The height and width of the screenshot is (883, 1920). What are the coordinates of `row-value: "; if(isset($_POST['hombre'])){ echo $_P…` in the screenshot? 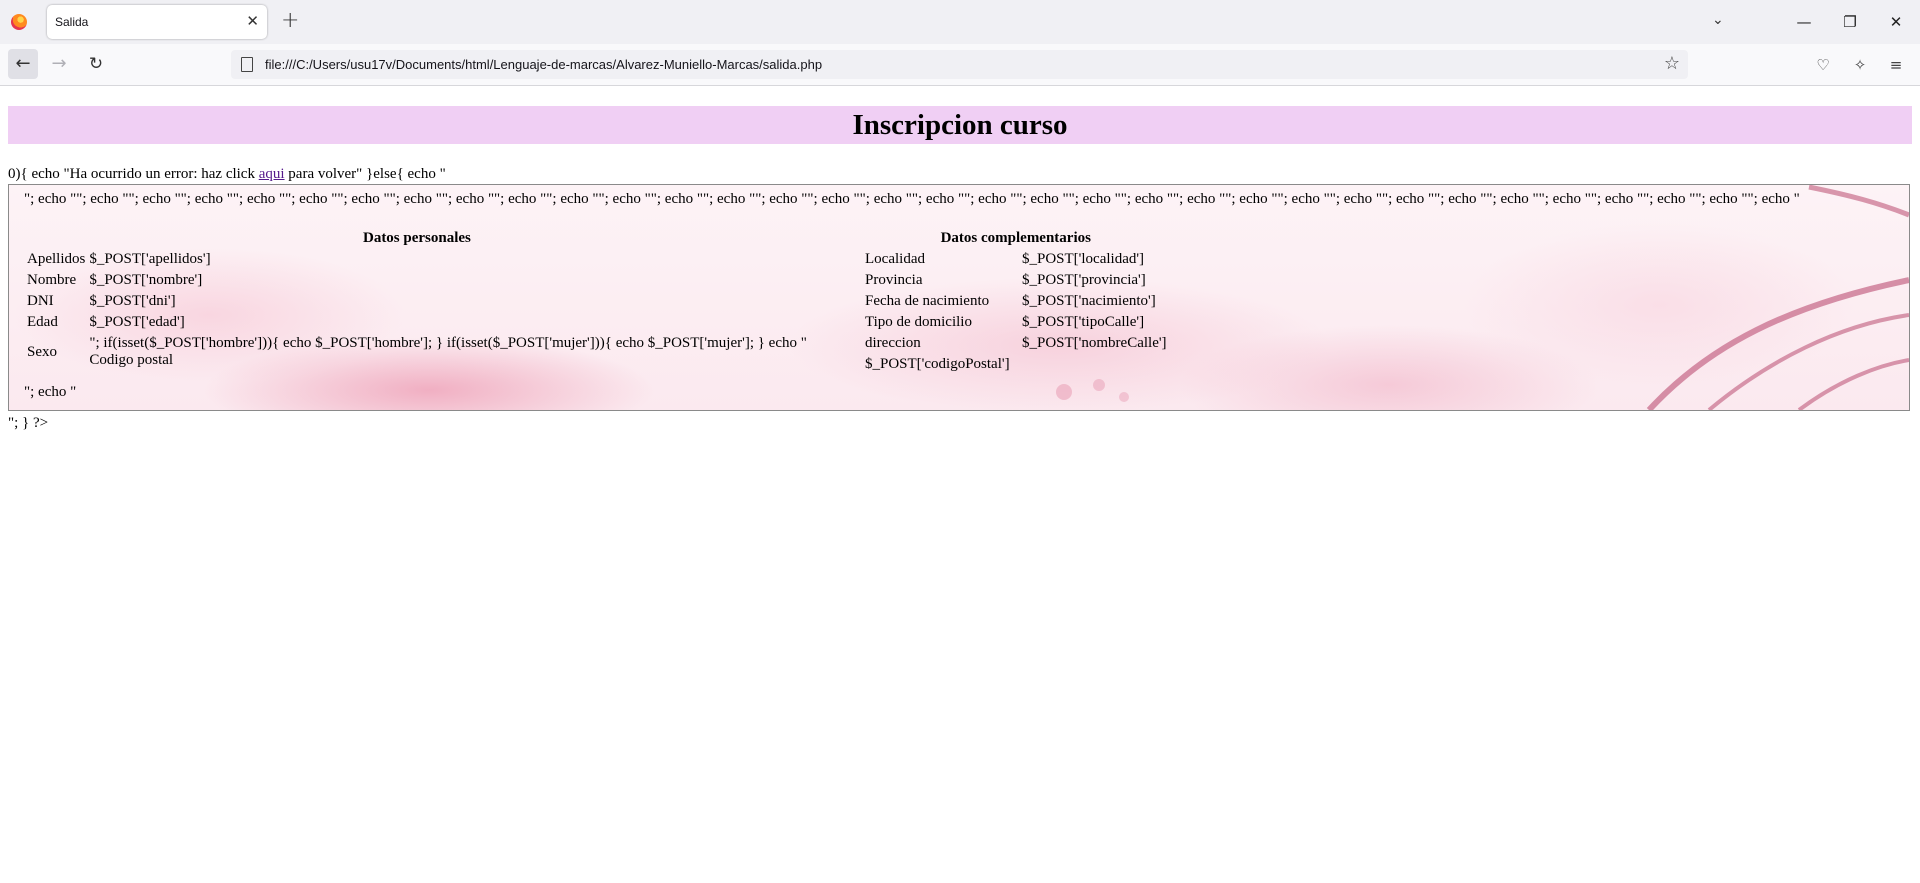 It's located at (448, 352).